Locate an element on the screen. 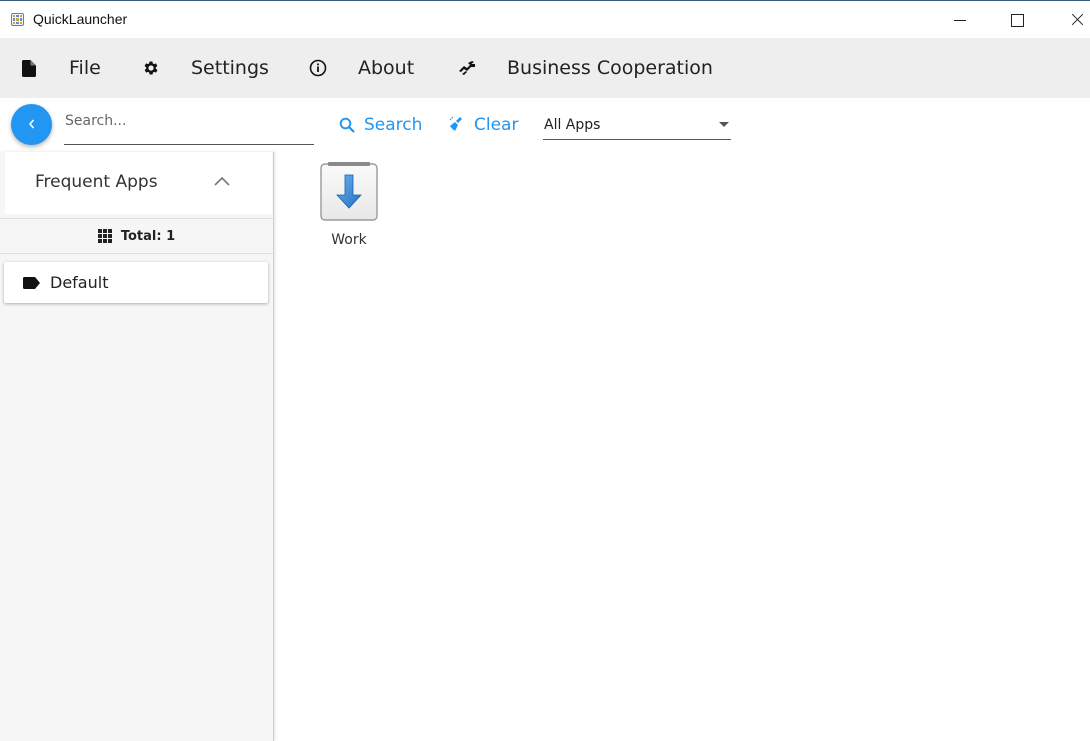 This screenshot has width=1090, height=741. minimize-button is located at coordinates (960, 20).